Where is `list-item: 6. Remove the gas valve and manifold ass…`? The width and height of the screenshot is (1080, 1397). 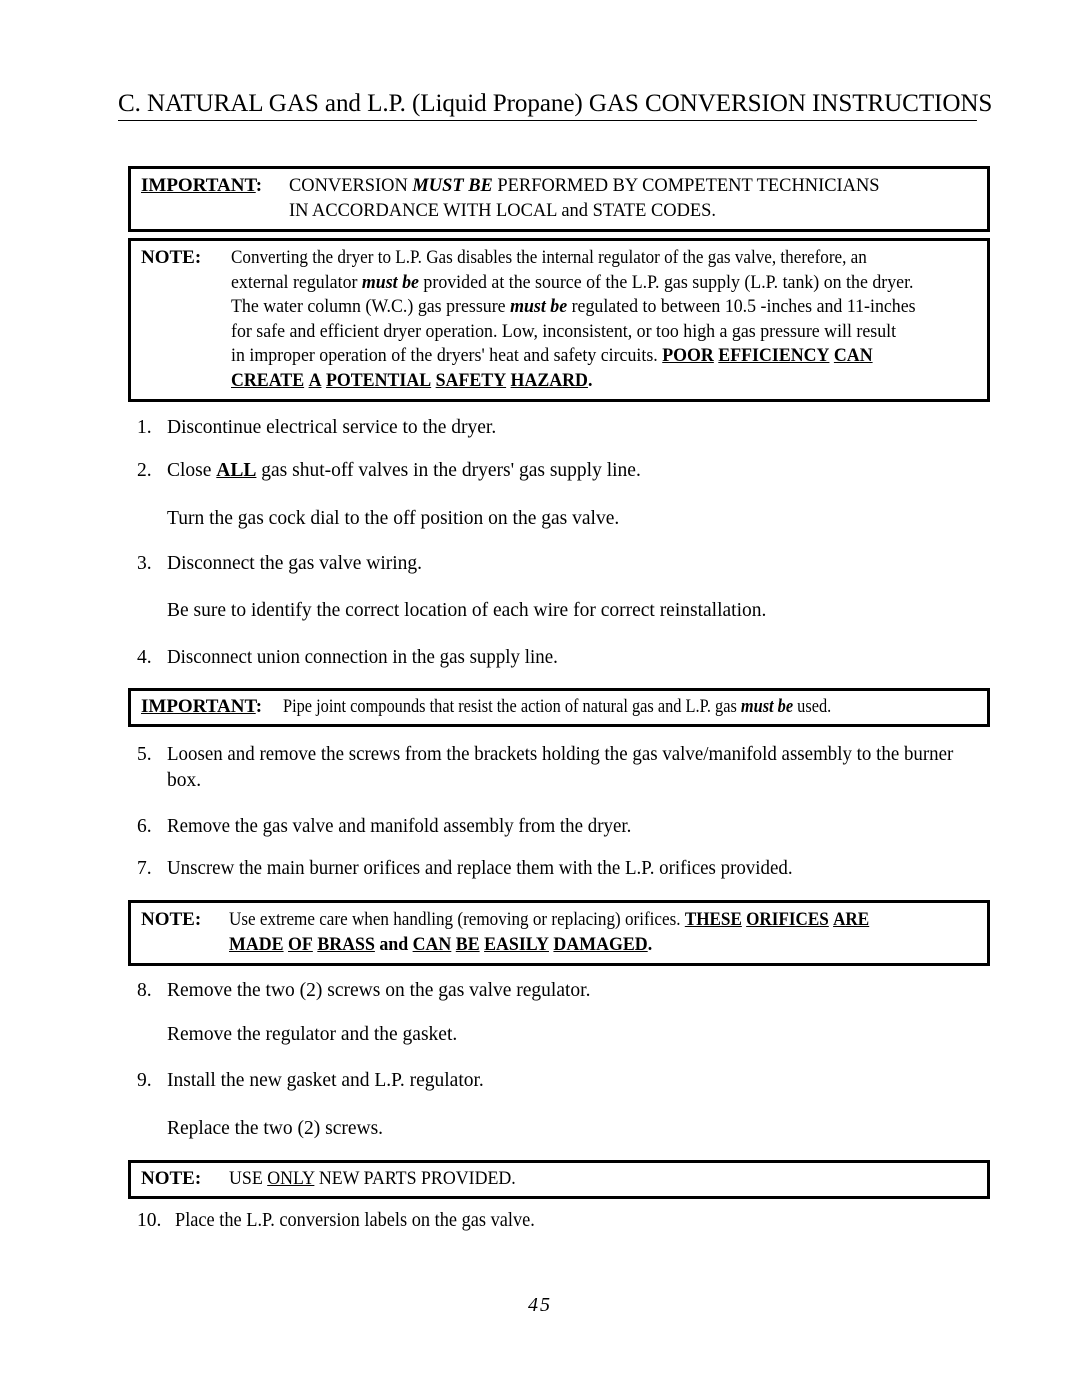 list-item: 6. Remove the gas valve and manifold ass… is located at coordinates (384, 826).